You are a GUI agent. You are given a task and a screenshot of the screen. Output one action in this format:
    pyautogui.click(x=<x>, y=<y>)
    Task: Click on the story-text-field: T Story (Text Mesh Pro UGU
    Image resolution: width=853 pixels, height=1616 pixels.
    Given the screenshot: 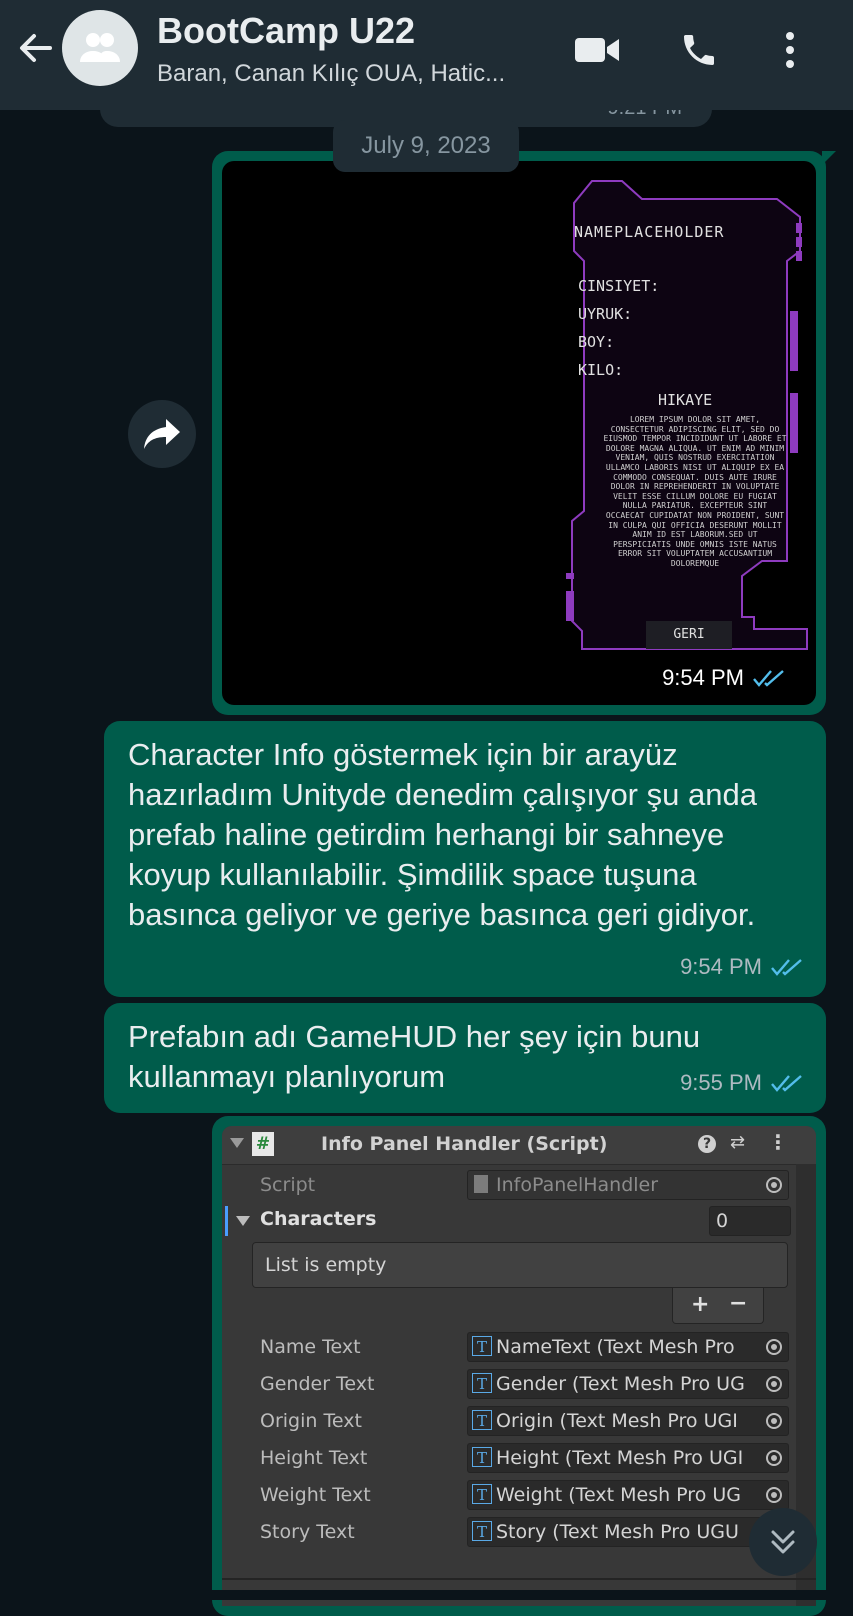 What is the action you would take?
    pyautogui.click(x=628, y=1532)
    